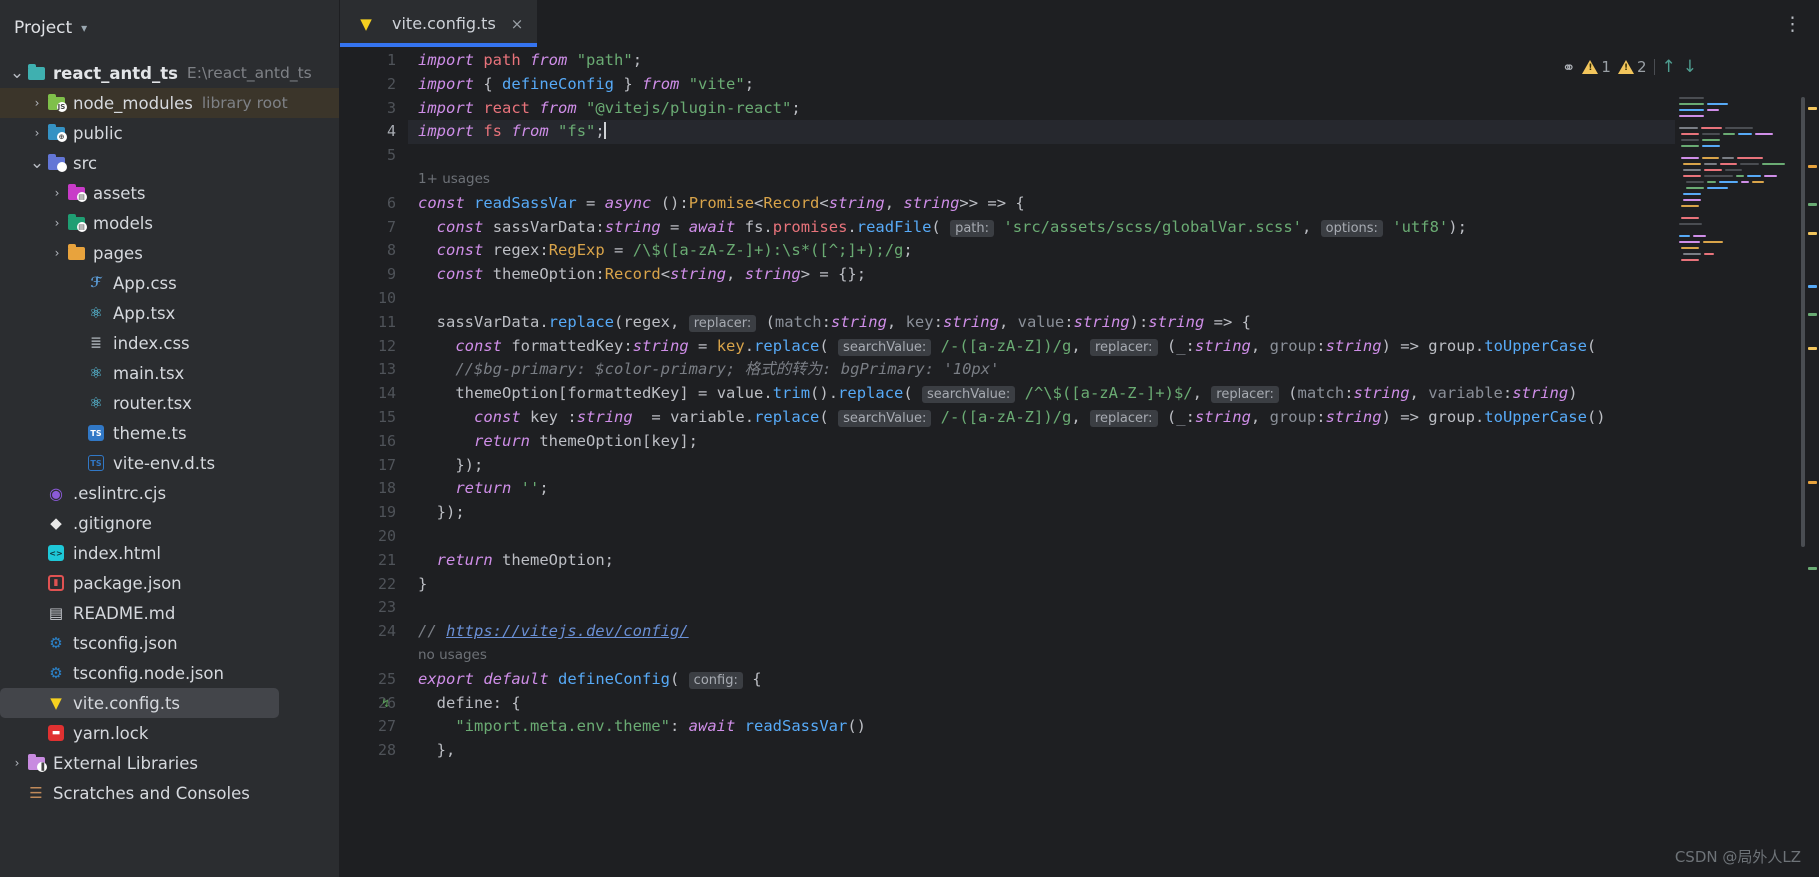  Describe the element at coordinates (374, 632) in the screenshot. I see `line-number: 24` at that location.